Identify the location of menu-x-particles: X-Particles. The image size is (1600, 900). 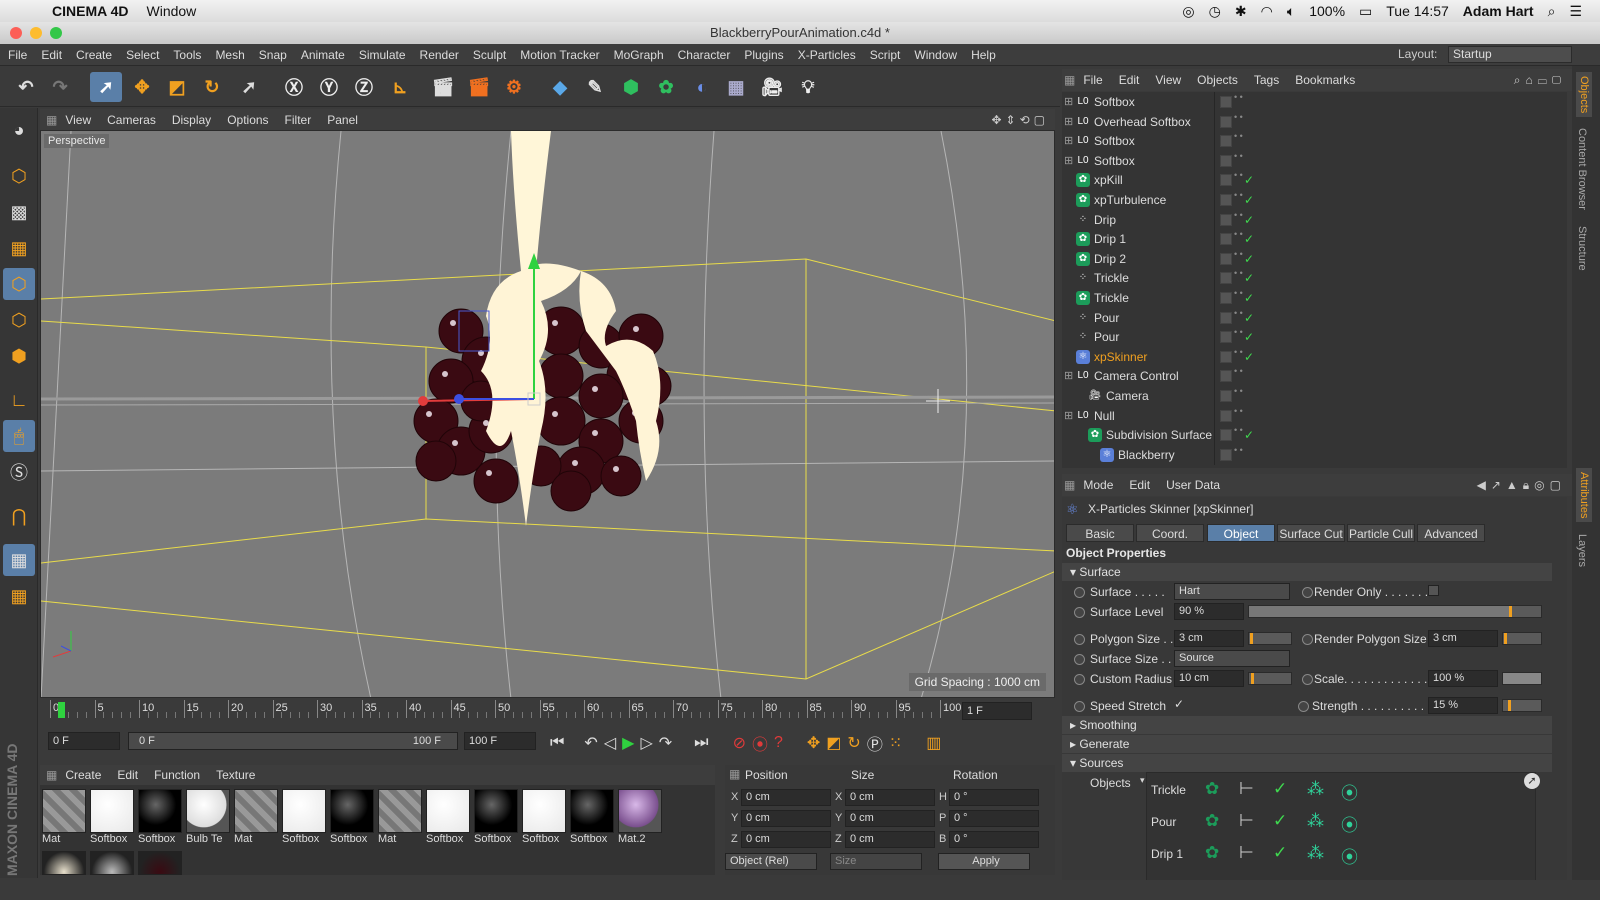
(827, 55).